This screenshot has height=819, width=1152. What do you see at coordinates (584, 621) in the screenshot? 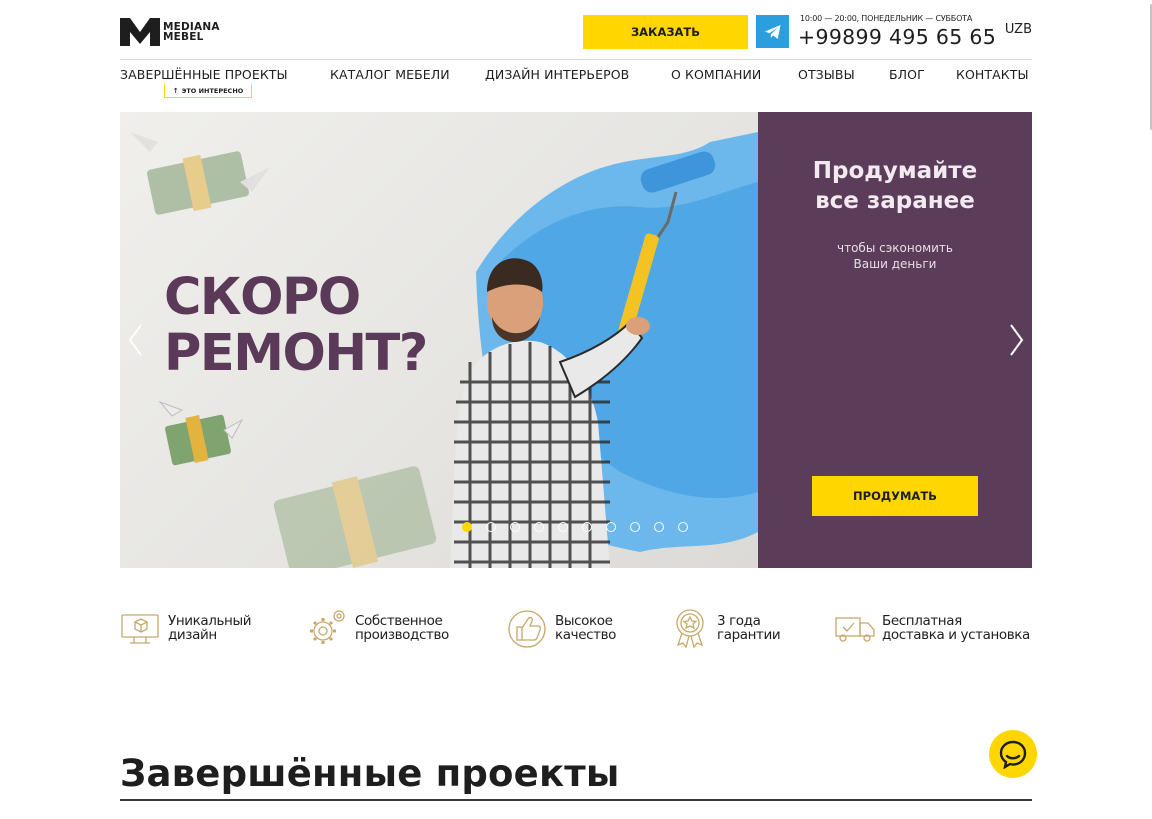
I see `feature-line1: Высокое` at bounding box center [584, 621].